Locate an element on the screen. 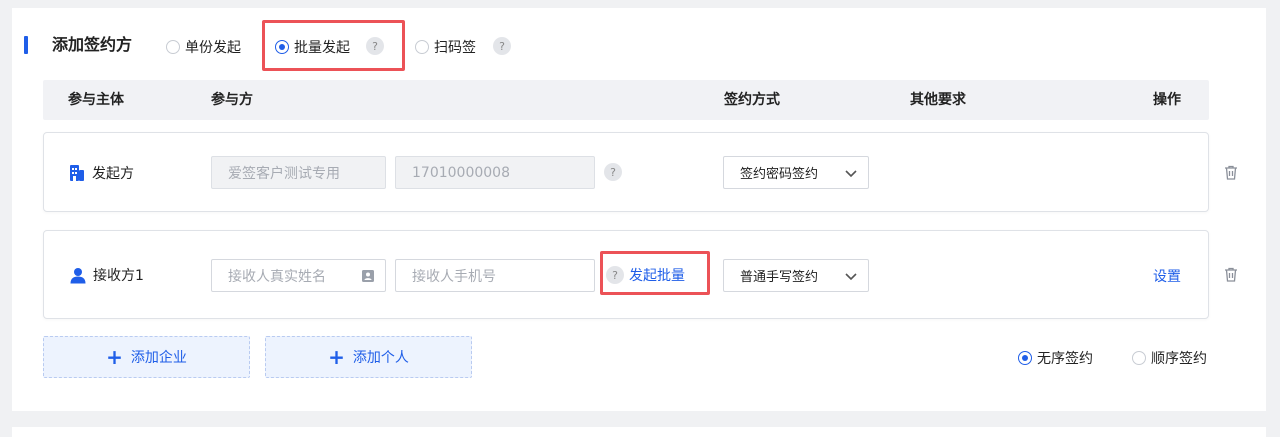  table-header: 参与主体 参与方 签约方式 其他要求 操作 is located at coordinates (626, 100).